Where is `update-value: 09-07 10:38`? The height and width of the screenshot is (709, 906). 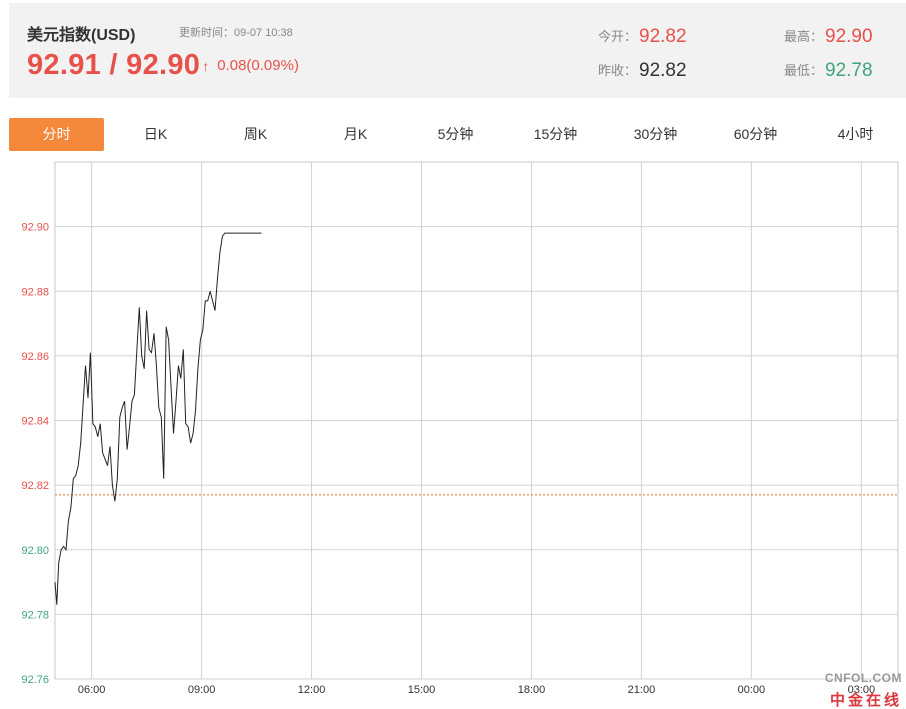 update-value: 09-07 10:38 is located at coordinates (263, 33).